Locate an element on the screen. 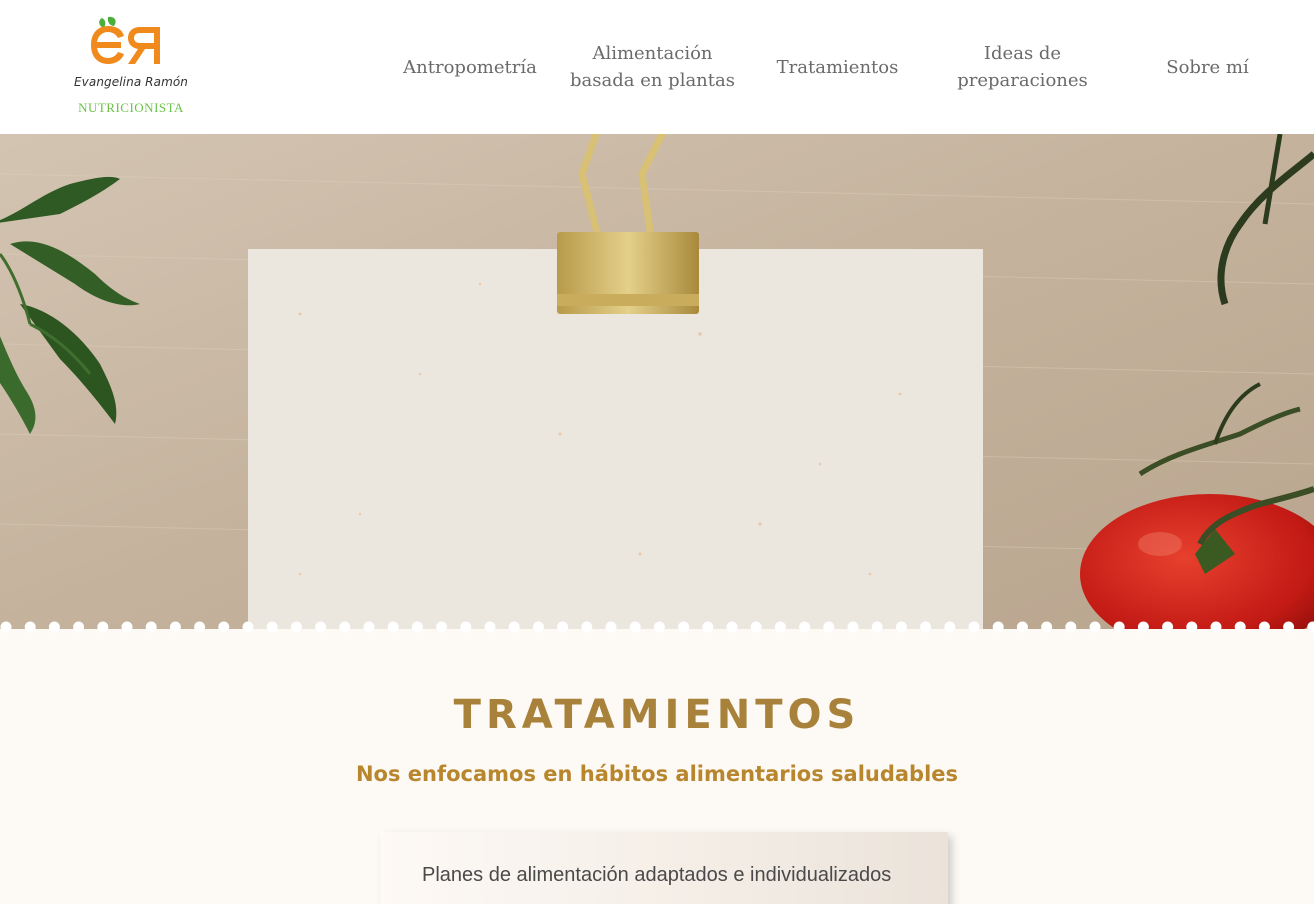 This screenshot has width=1314, height=904. nav-item-antropometria: Antropometría is located at coordinates (470, 67).